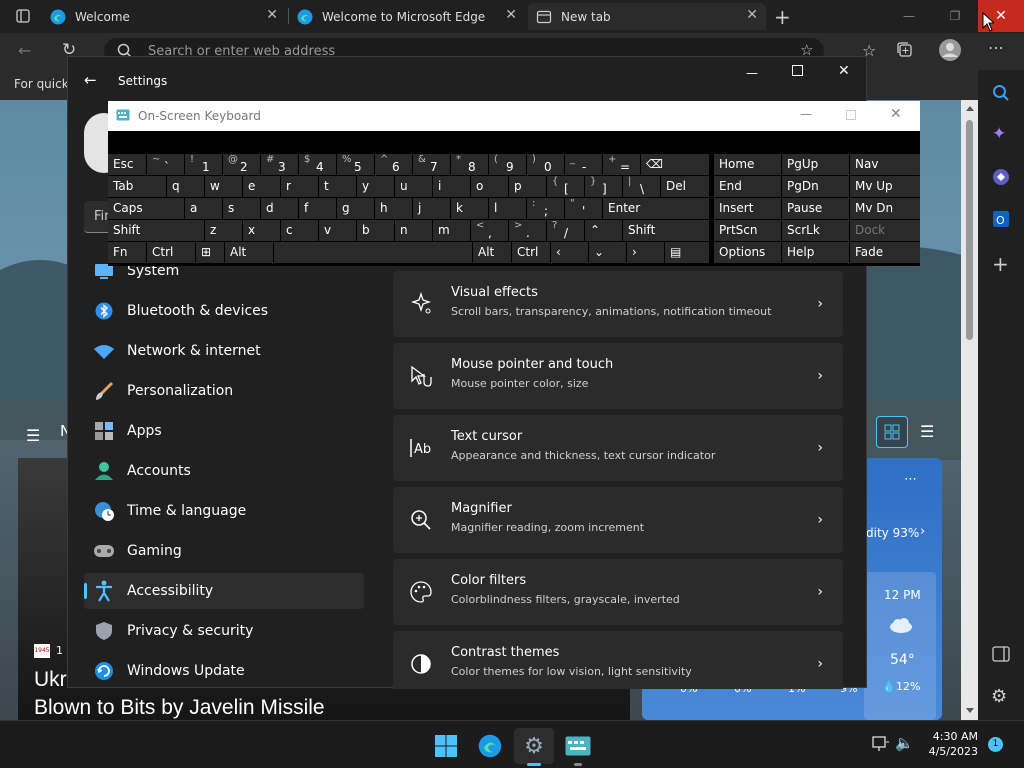  I want to click on back-arrow-icon: ←, so click(90, 80).